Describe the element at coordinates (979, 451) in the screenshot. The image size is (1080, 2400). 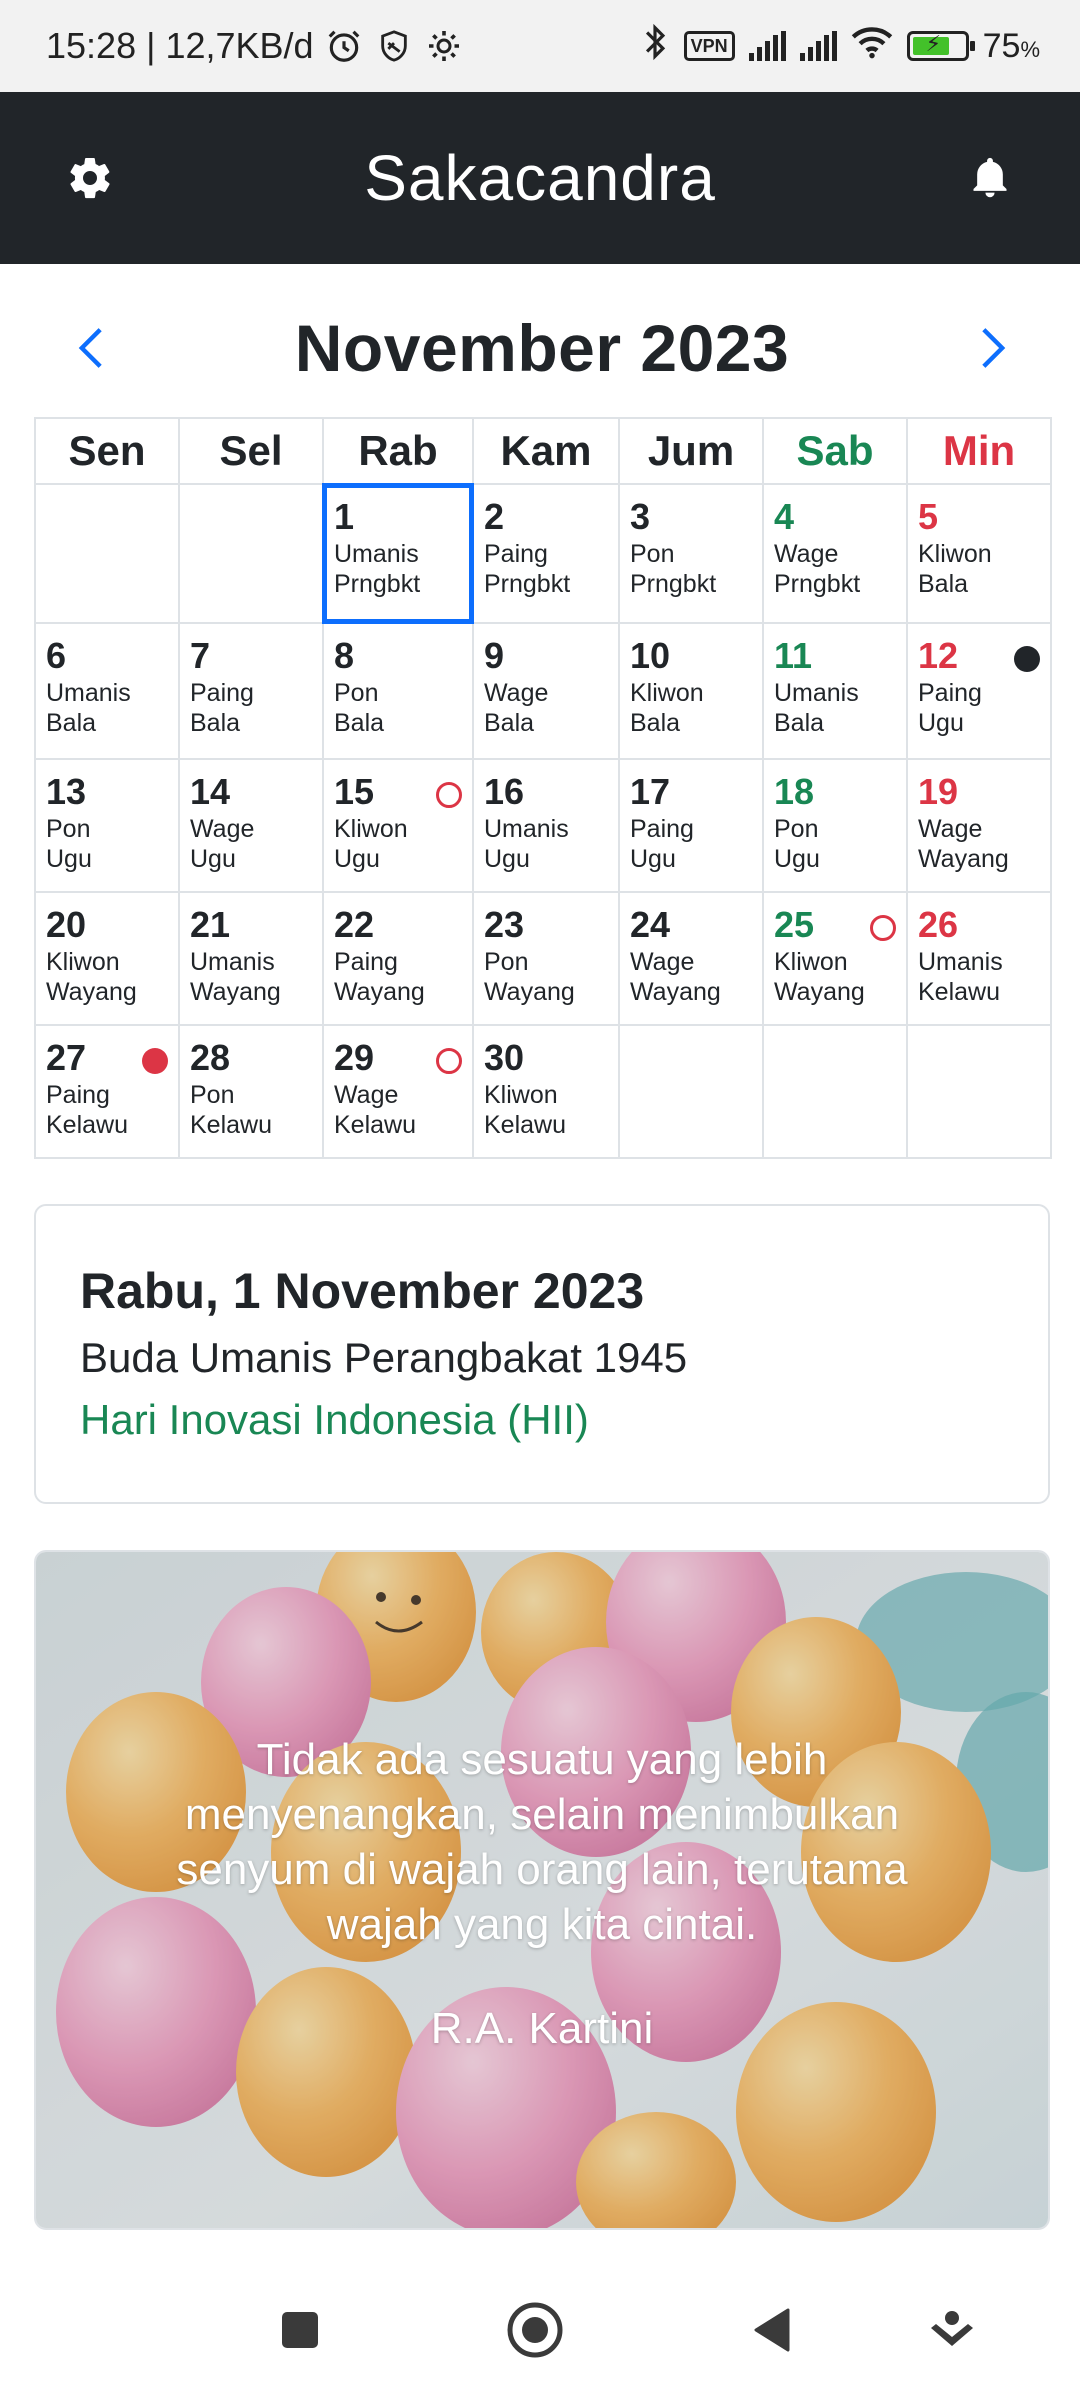
I see `weekday-header-min: Min` at that location.